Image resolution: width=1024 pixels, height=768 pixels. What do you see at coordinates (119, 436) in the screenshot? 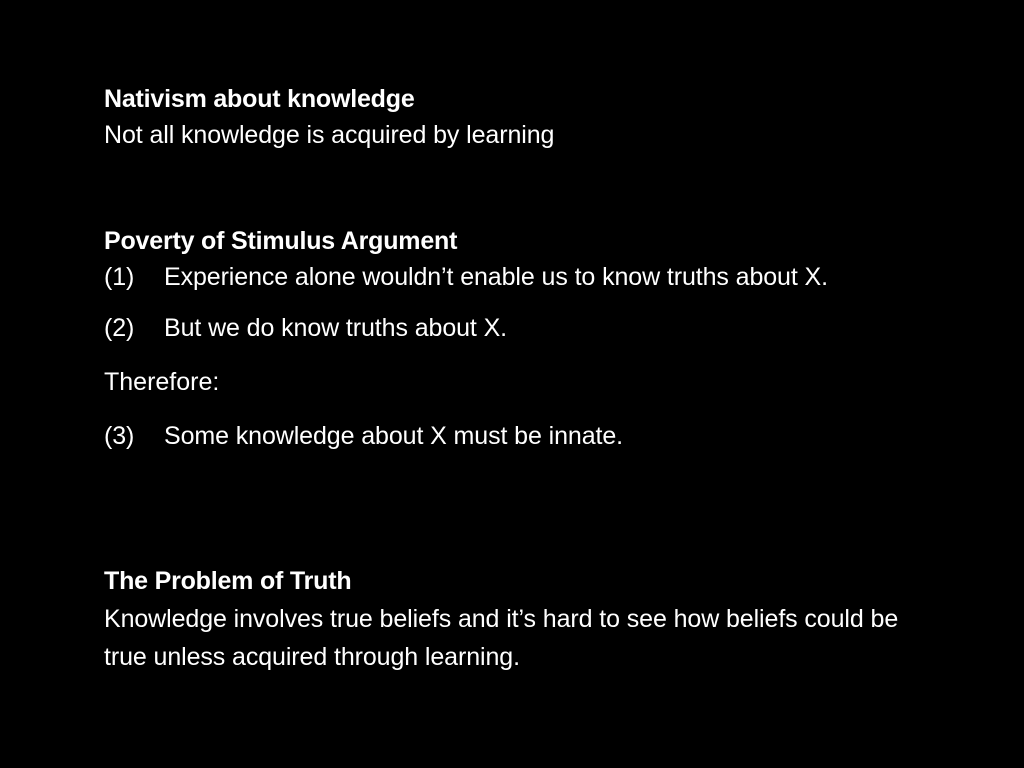
I see `conclusion-number: (3)` at bounding box center [119, 436].